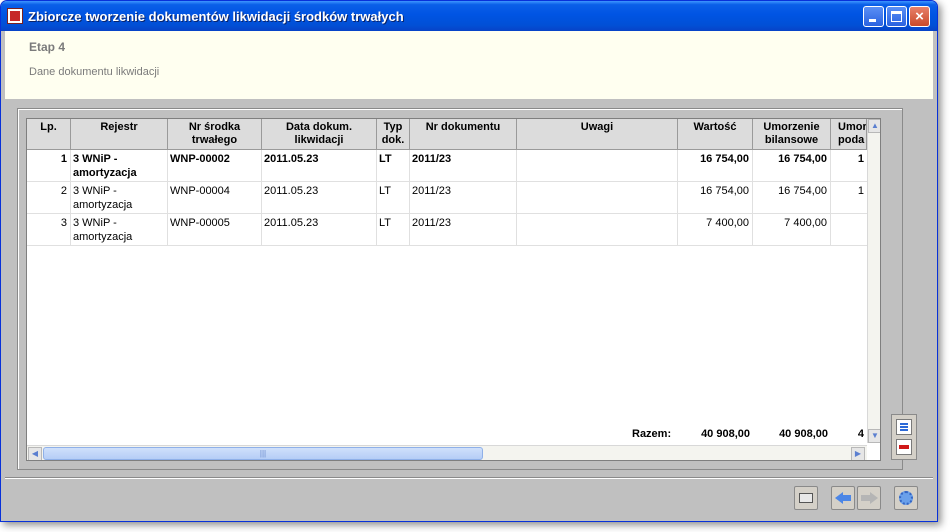 The image size is (950, 532). What do you see at coordinates (469, 65) in the screenshot?
I see `wizard-header: Etap 4 Dane dokumentu likwidacji` at bounding box center [469, 65].